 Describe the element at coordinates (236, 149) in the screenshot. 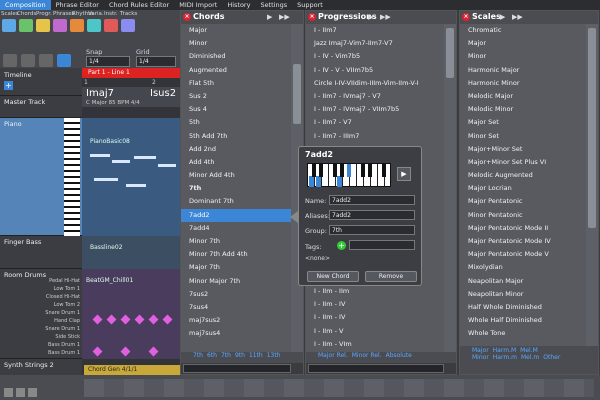

I see `chord-item: Add 2nd` at that location.